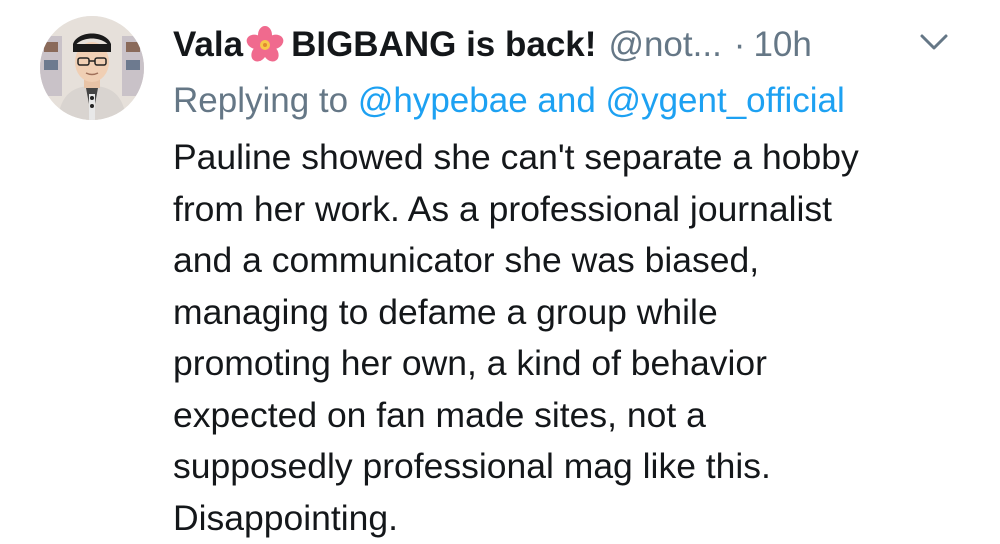 Image resolution: width=1000 pixels, height=544 pixels. What do you see at coordinates (443, 100) in the screenshot?
I see `mention-link: @hypebae` at bounding box center [443, 100].